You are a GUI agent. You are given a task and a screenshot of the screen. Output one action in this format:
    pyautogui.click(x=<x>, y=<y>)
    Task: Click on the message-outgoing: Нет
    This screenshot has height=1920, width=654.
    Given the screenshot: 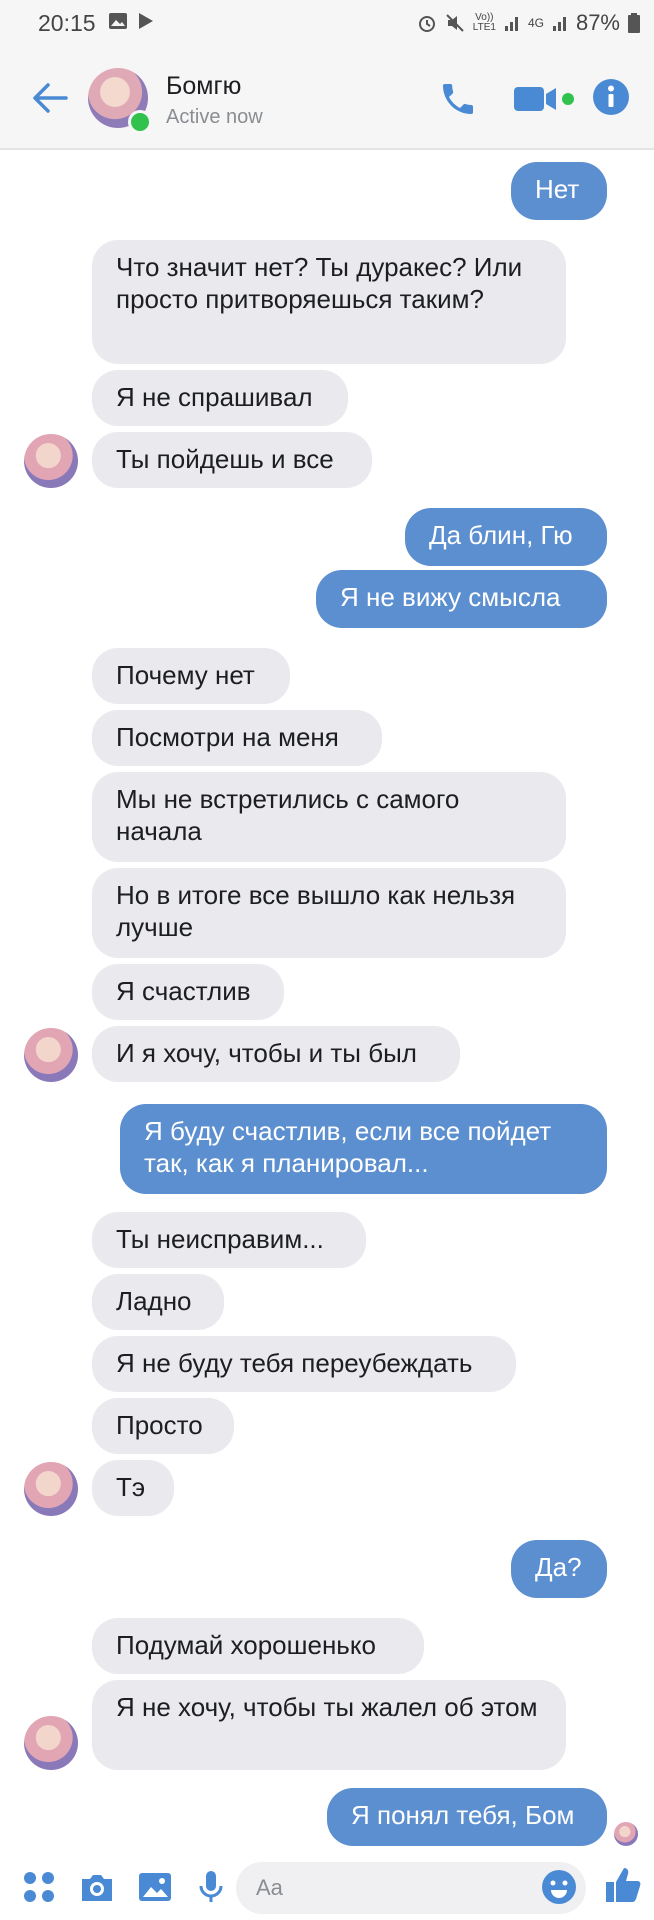 What is the action you would take?
    pyautogui.click(x=559, y=191)
    